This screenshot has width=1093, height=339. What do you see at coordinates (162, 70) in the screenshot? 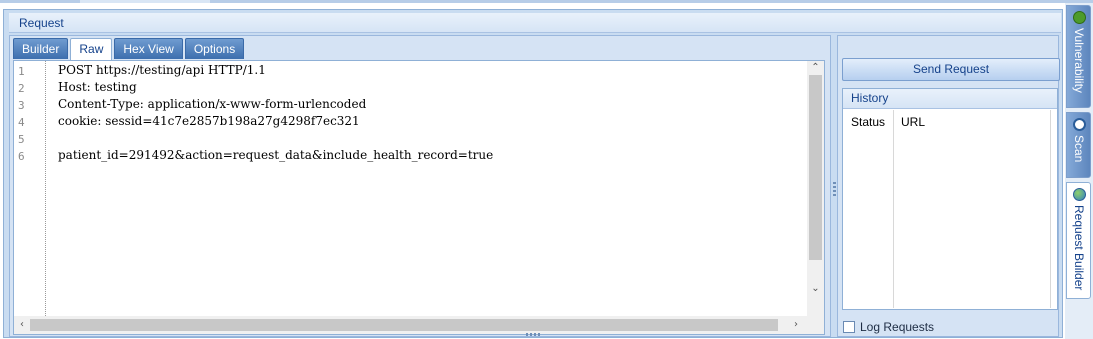
I see `code-line: POST https://testing/api HTTP/1.1` at bounding box center [162, 70].